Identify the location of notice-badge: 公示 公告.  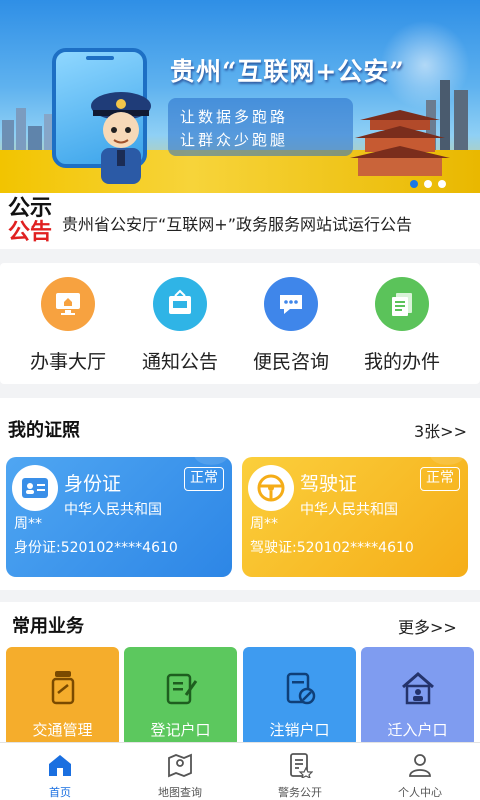
(31, 221).